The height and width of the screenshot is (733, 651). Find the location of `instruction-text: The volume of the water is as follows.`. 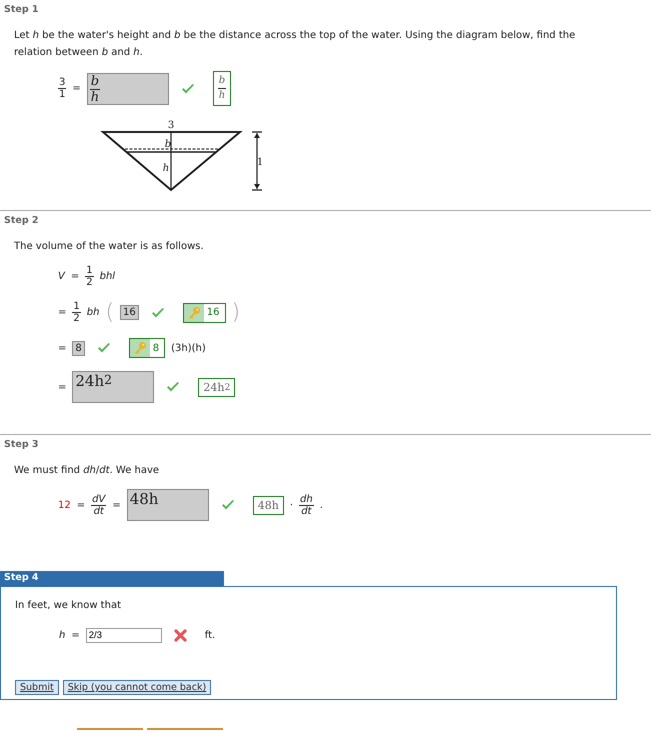

instruction-text: The volume of the water is as follows. is located at coordinates (109, 247).